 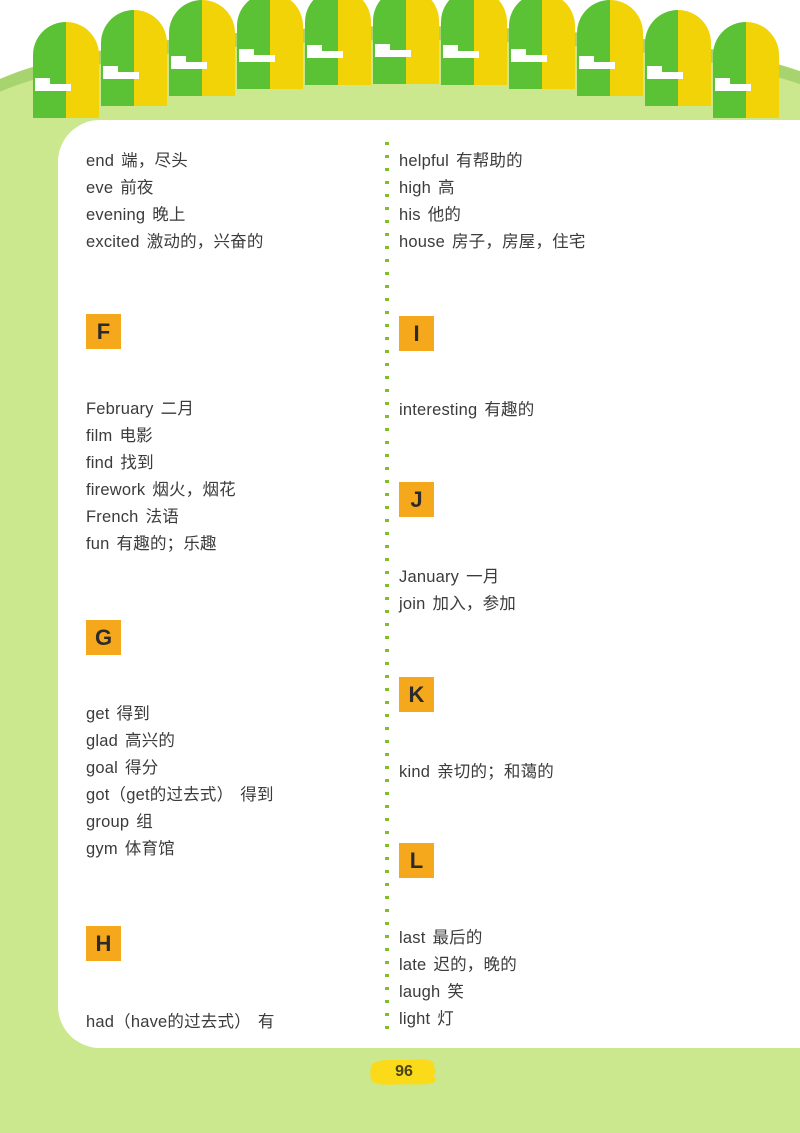 I want to click on word-entry-english: January, so click(x=429, y=577).